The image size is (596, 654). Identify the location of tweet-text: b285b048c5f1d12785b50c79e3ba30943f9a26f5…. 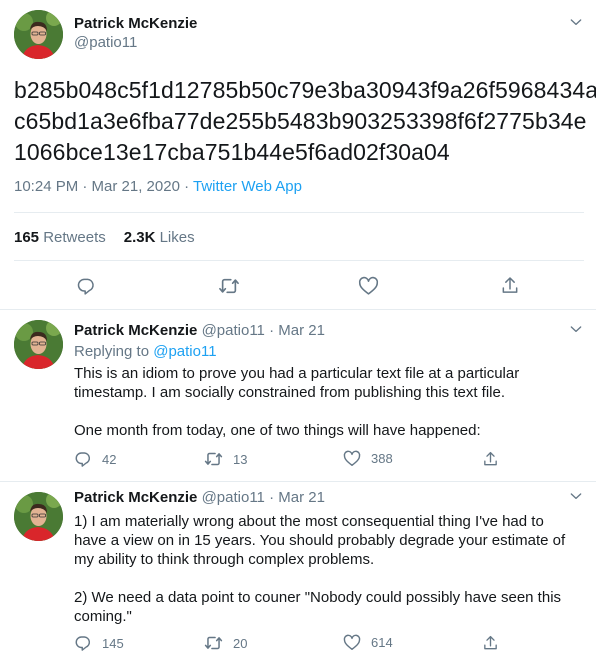
(305, 121).